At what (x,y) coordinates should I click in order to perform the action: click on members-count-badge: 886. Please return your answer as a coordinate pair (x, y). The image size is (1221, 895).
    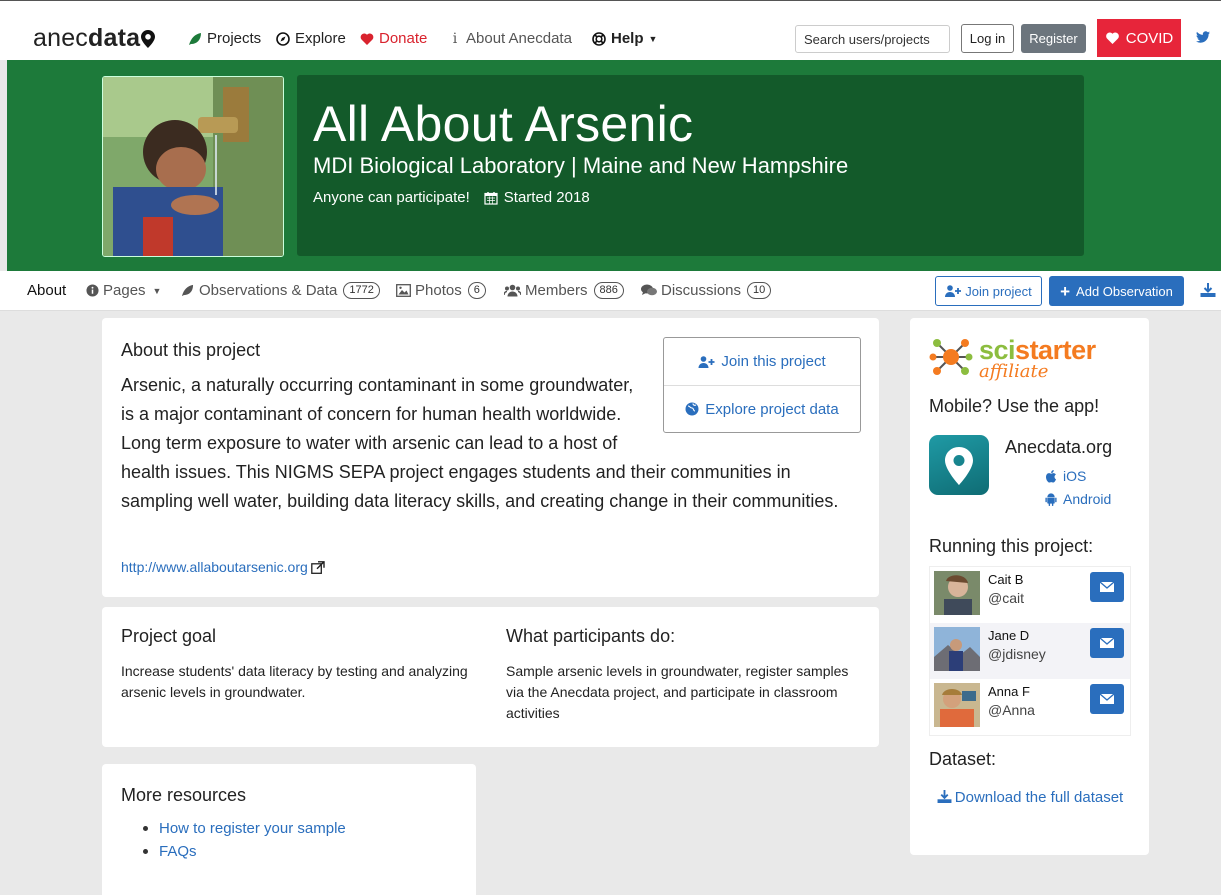
    Looking at the image, I should click on (608, 290).